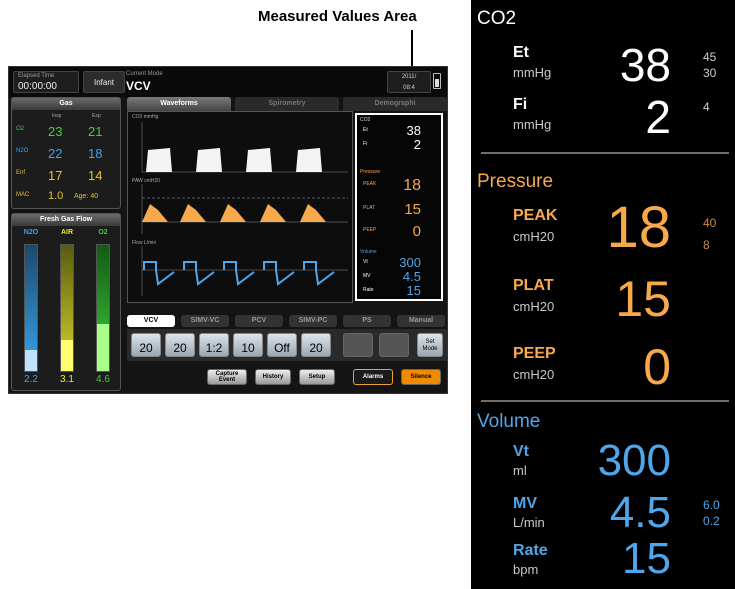  I want to click on capture-event-button: Capture Event, so click(227, 377).